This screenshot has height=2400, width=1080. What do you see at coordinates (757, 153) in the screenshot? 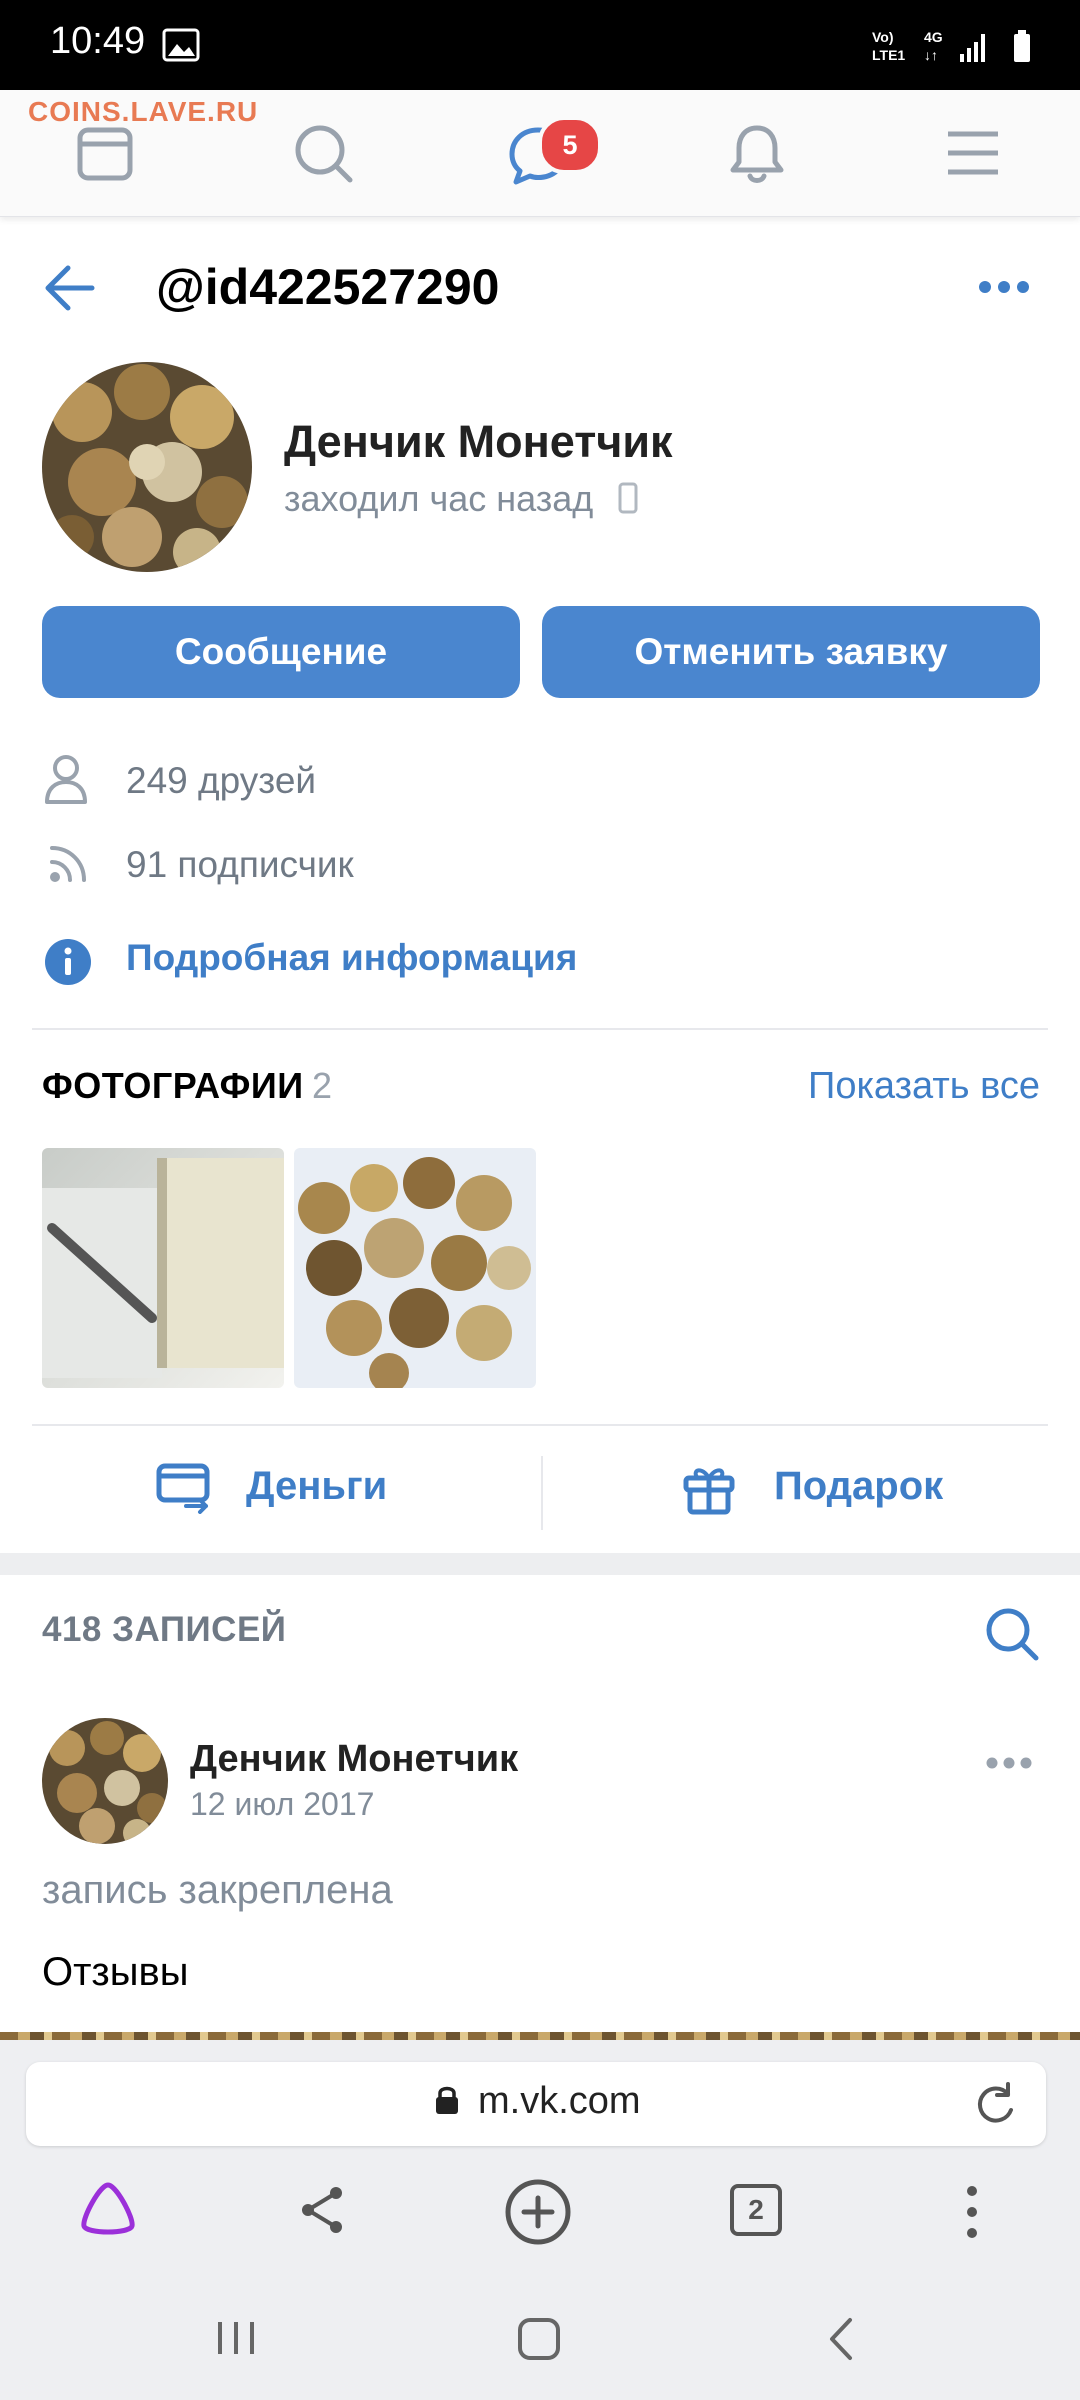
I see `notifications-bell-icon` at bounding box center [757, 153].